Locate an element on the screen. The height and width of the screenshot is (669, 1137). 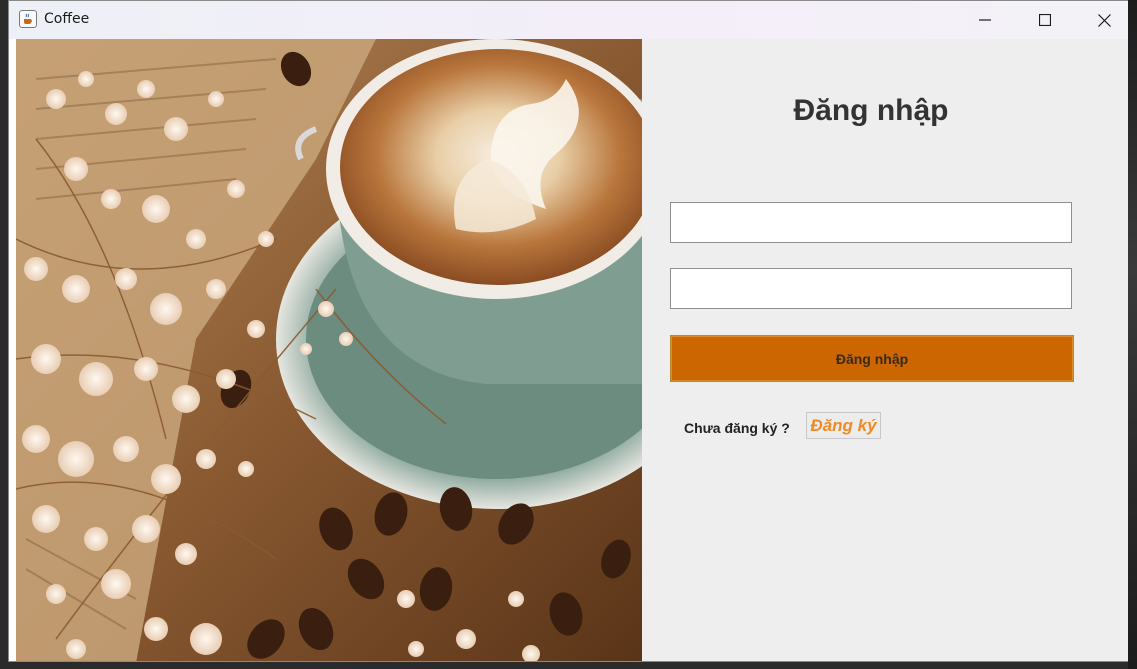
maximize-button is located at coordinates (1045, 20).